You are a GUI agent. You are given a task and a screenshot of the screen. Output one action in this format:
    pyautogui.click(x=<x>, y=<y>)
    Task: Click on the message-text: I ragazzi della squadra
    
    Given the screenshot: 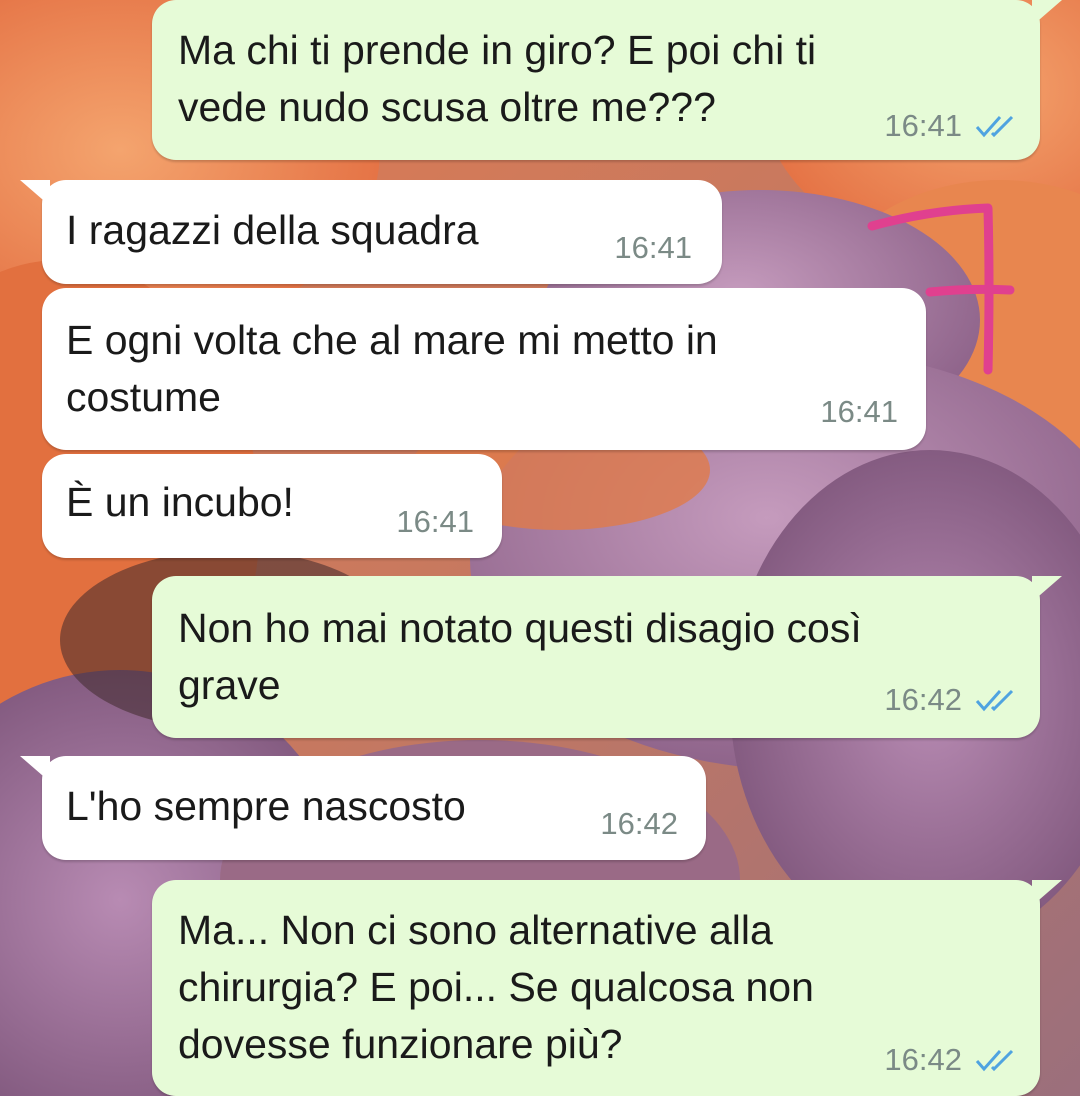 What is the action you would take?
    pyautogui.click(x=272, y=230)
    